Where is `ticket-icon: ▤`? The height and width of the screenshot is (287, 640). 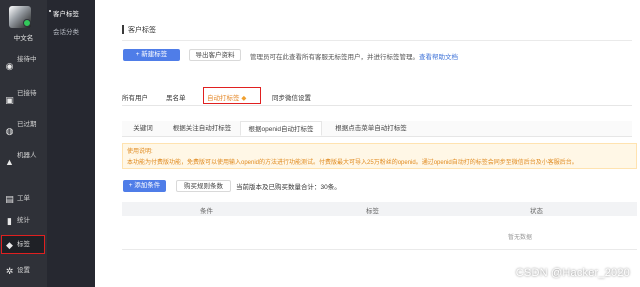
ticket-icon: ▤ is located at coordinates (9, 198).